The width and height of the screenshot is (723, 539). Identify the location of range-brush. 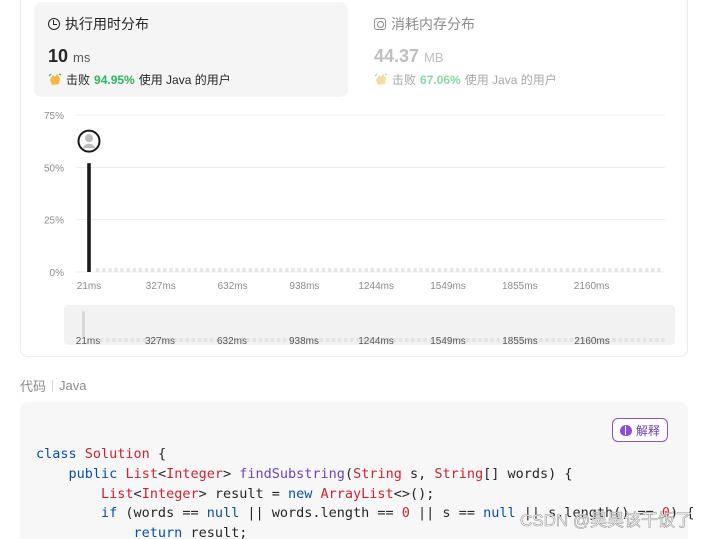
(369, 325).